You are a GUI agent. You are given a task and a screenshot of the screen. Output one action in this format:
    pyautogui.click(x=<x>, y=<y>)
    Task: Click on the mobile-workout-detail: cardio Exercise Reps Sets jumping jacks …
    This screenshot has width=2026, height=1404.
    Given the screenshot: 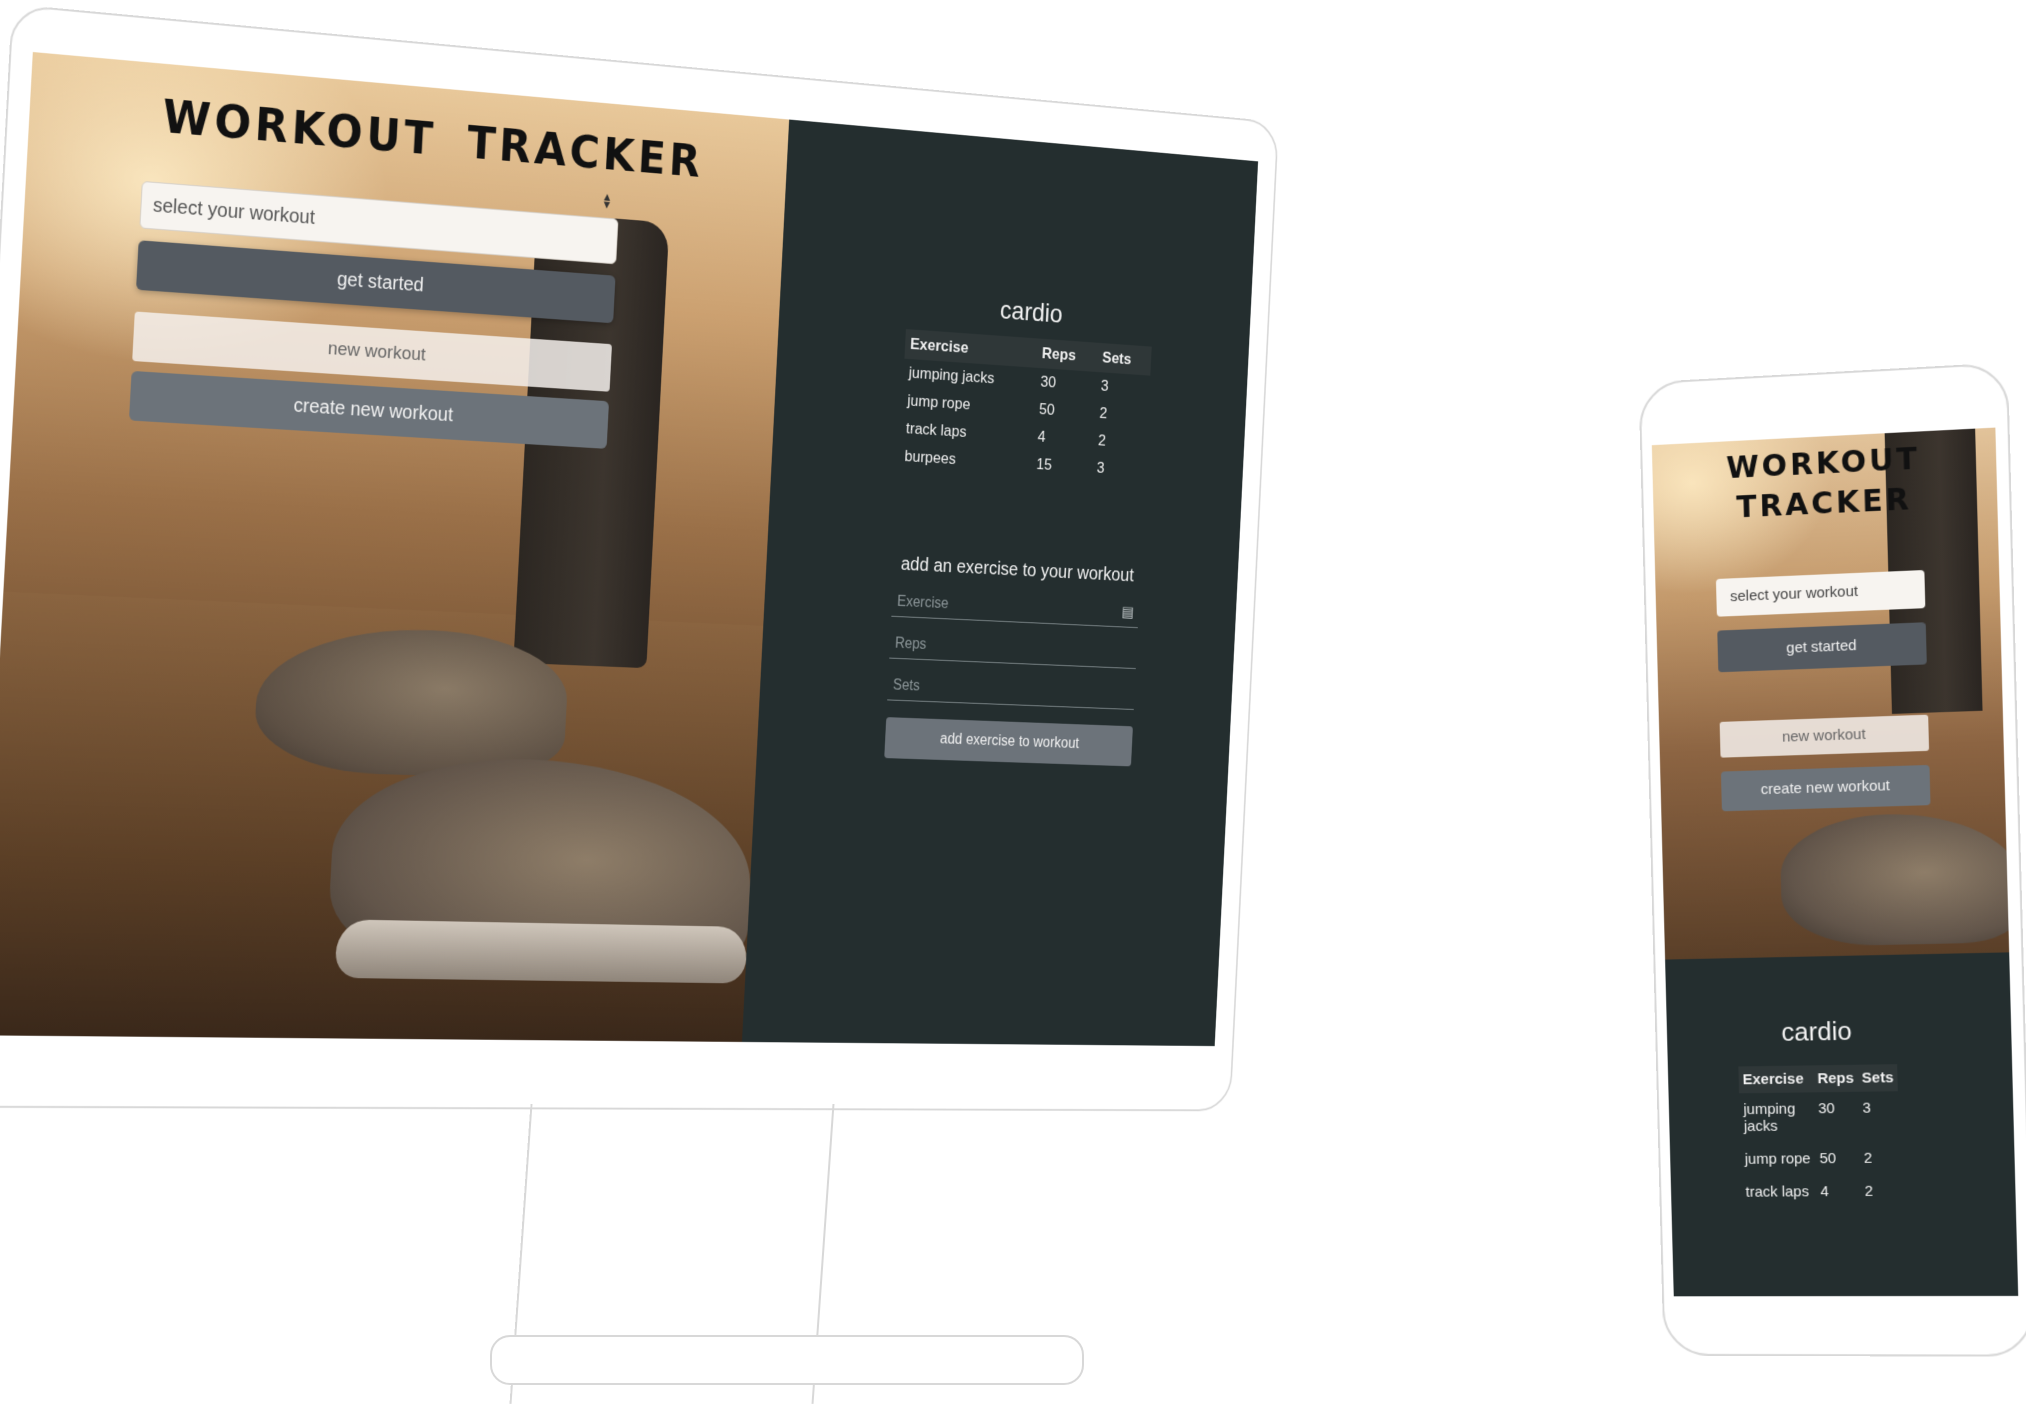 What is the action you would take?
    pyautogui.click(x=1819, y=1112)
    